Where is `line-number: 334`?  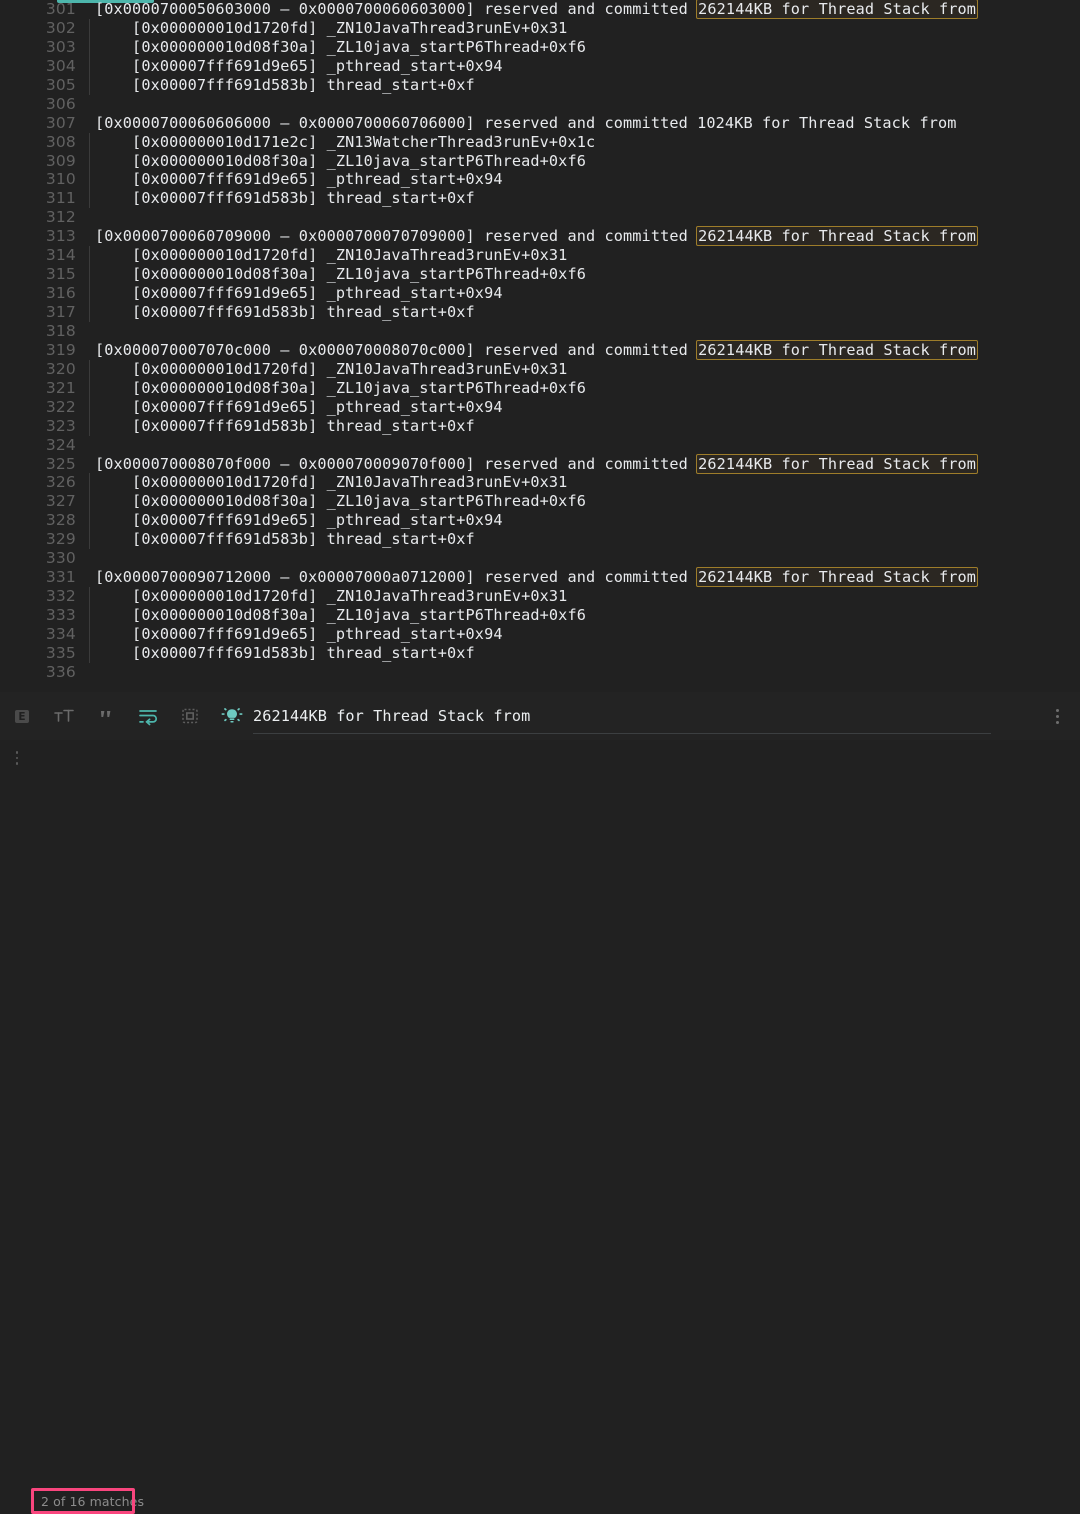 line-number: 334 is located at coordinates (60, 633).